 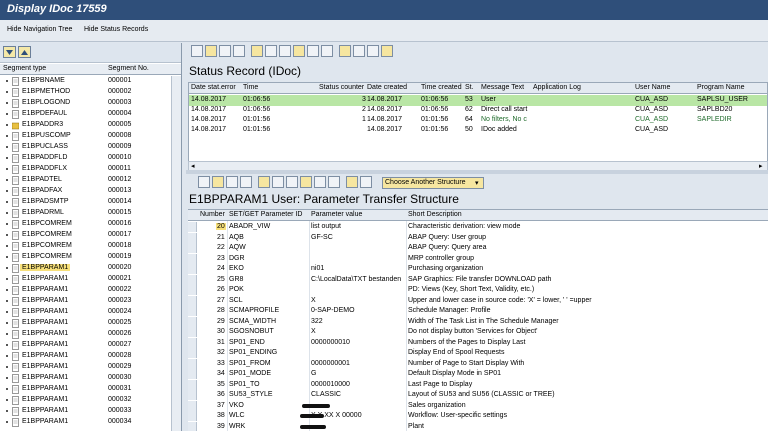 What do you see at coordinates (24, 52) in the screenshot?
I see `collapse-icon` at bounding box center [24, 52].